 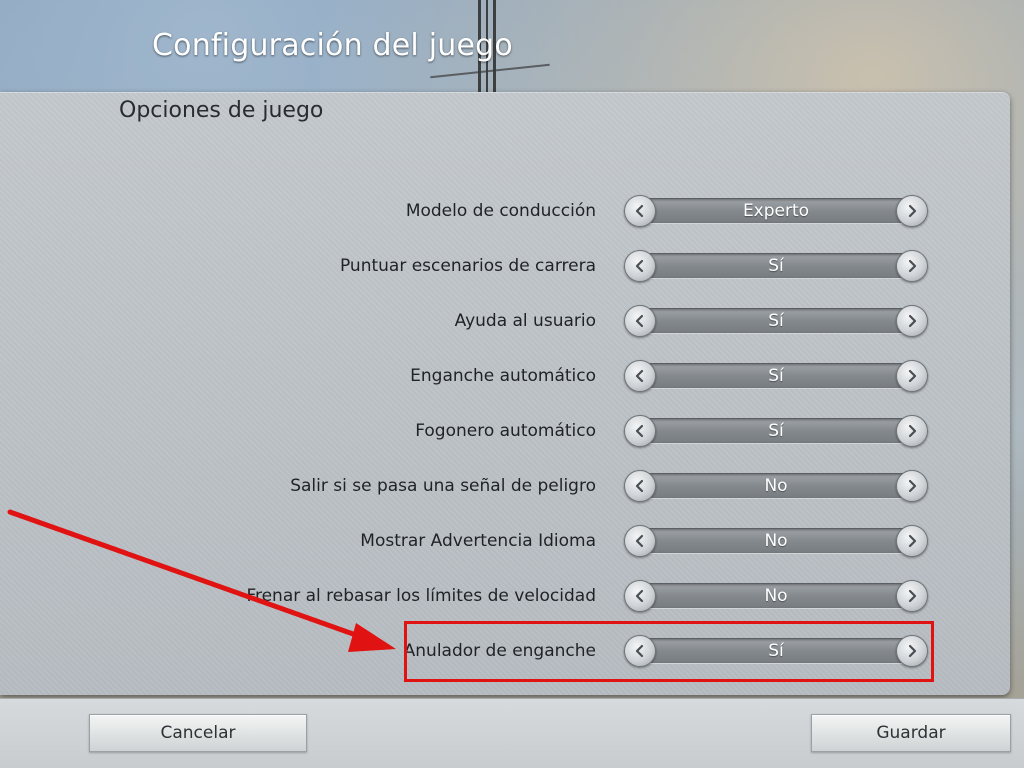 I want to click on cancel-button: Cancelar, so click(x=198, y=733).